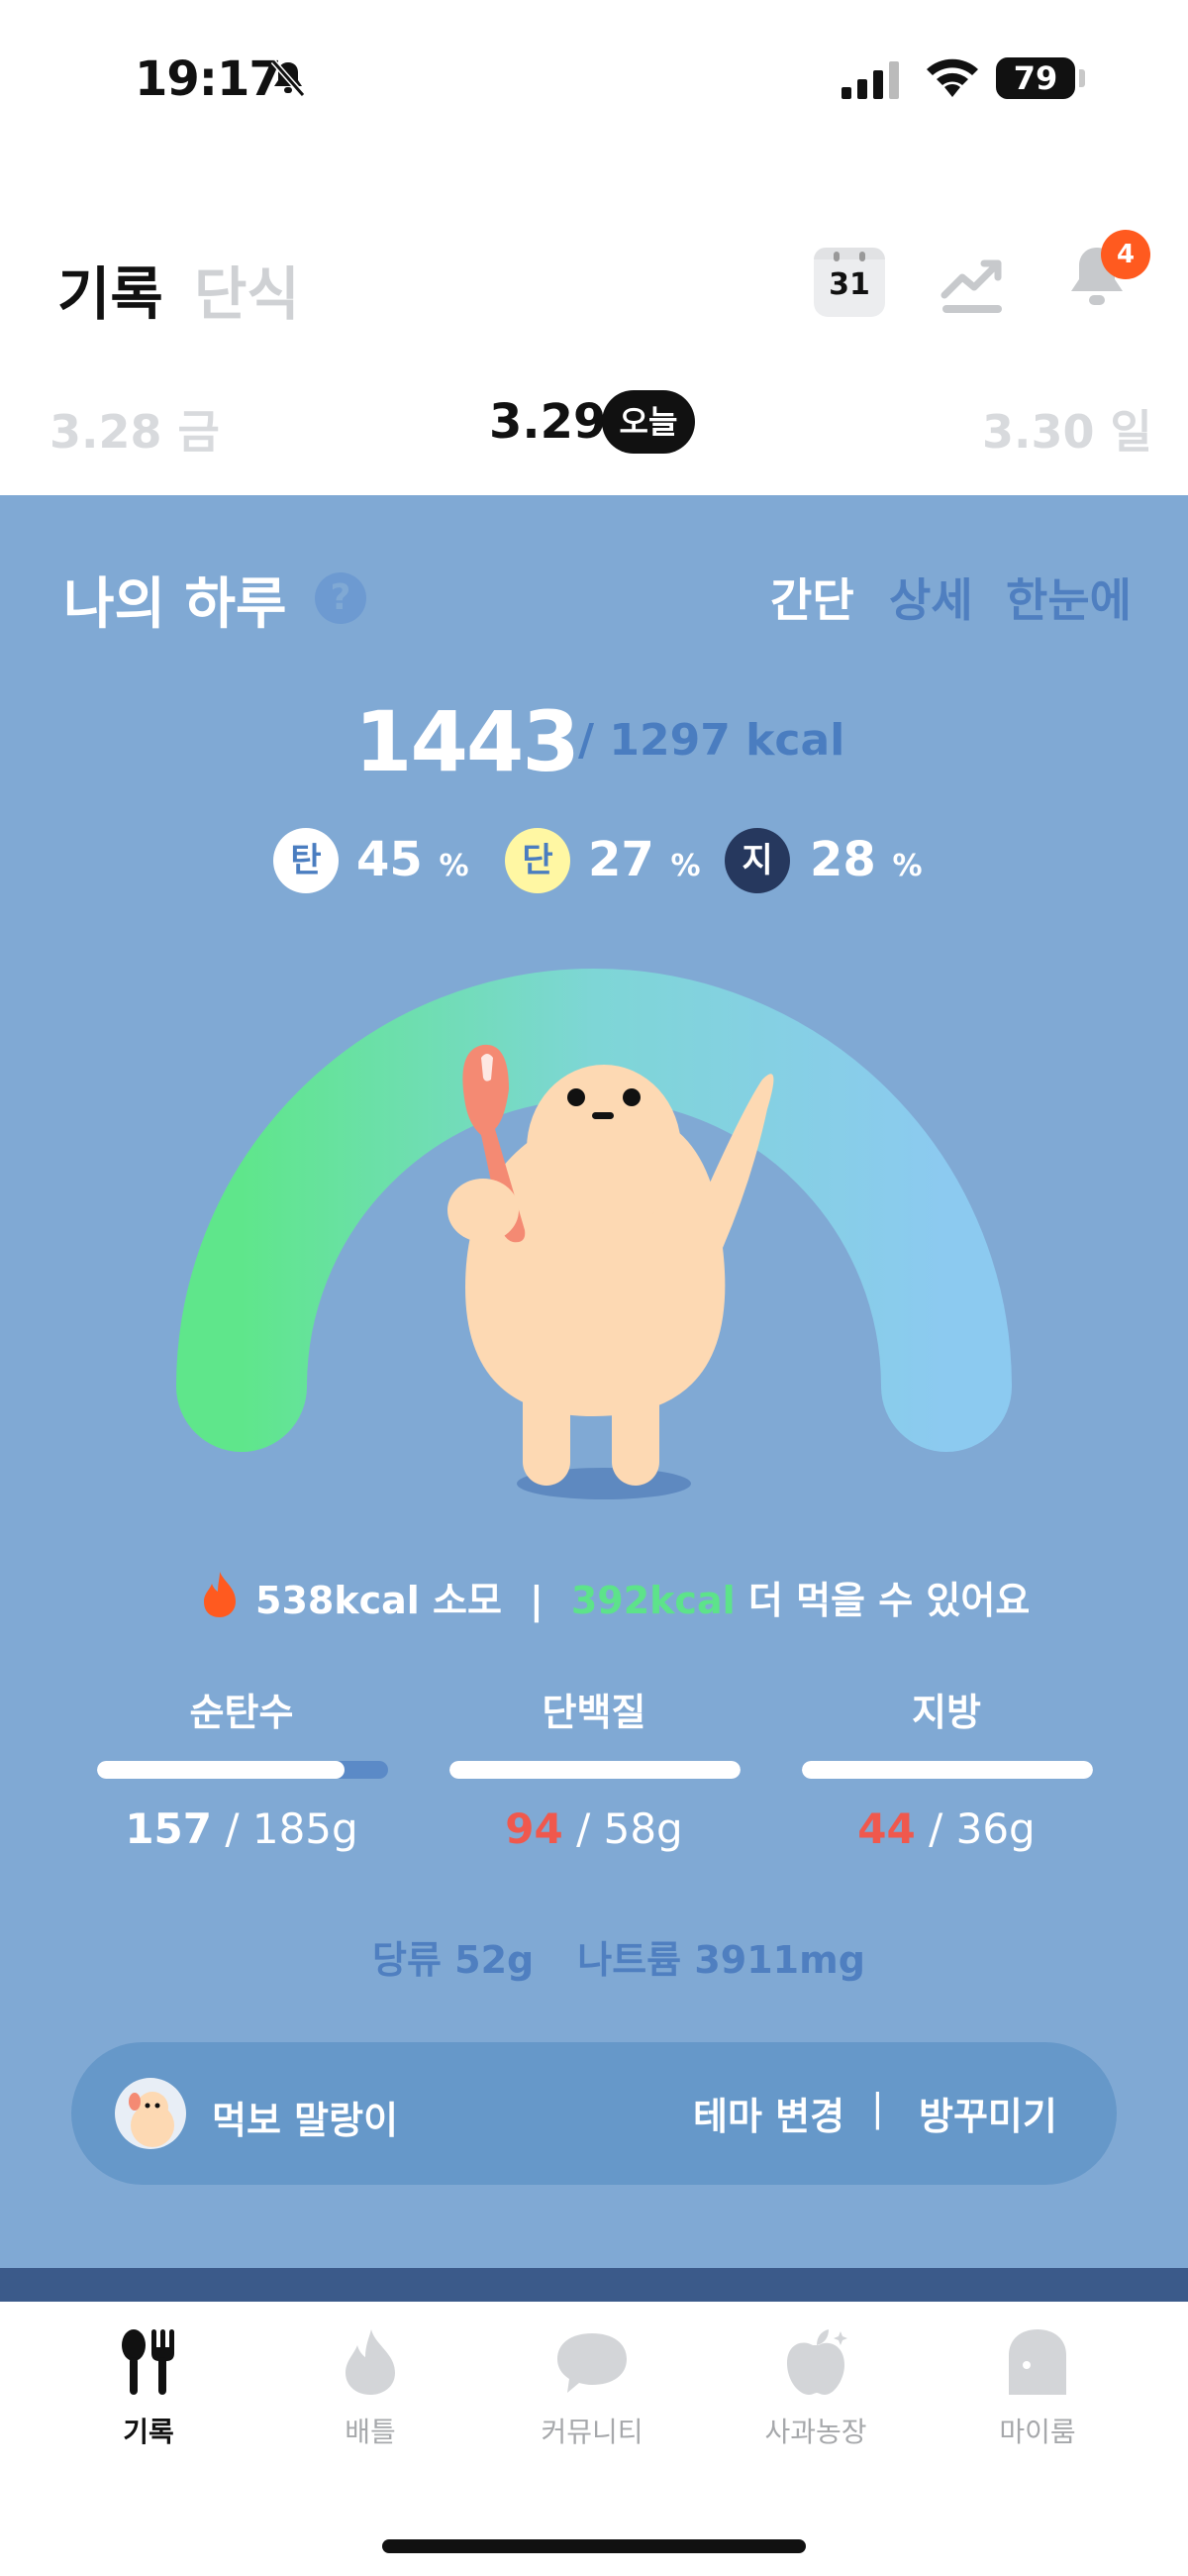 This screenshot has height=2576, width=1188. Describe the element at coordinates (648, 422) in the screenshot. I see `today-badge: 오늘` at that location.